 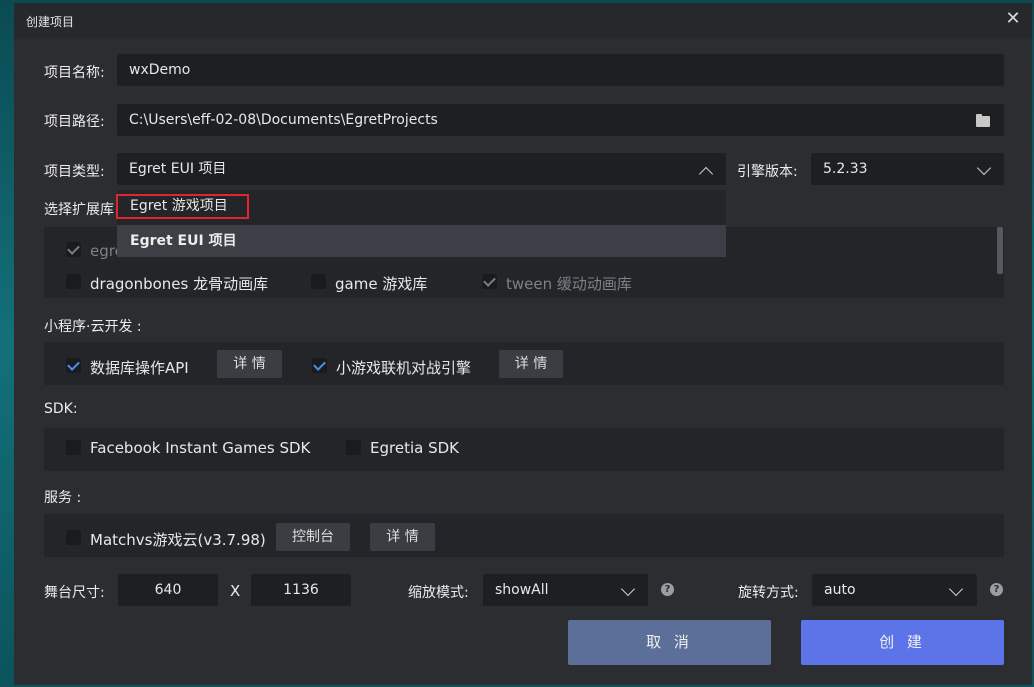 What do you see at coordinates (669, 642) in the screenshot?
I see `cancel-button: 取 消` at bounding box center [669, 642].